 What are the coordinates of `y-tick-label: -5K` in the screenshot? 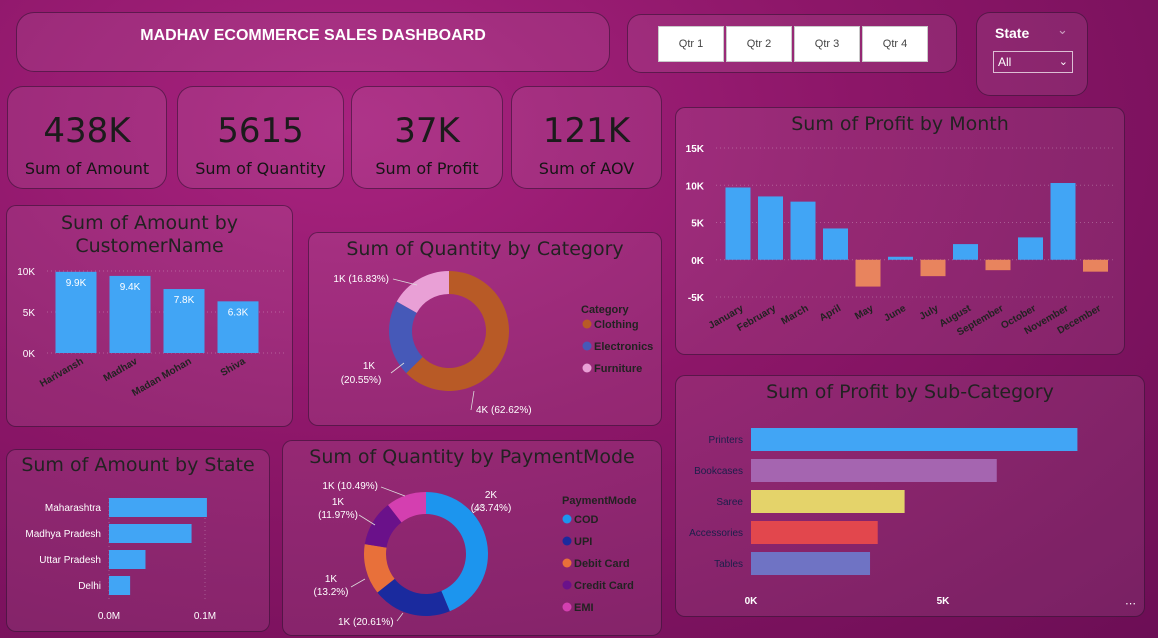 It's located at (696, 298).